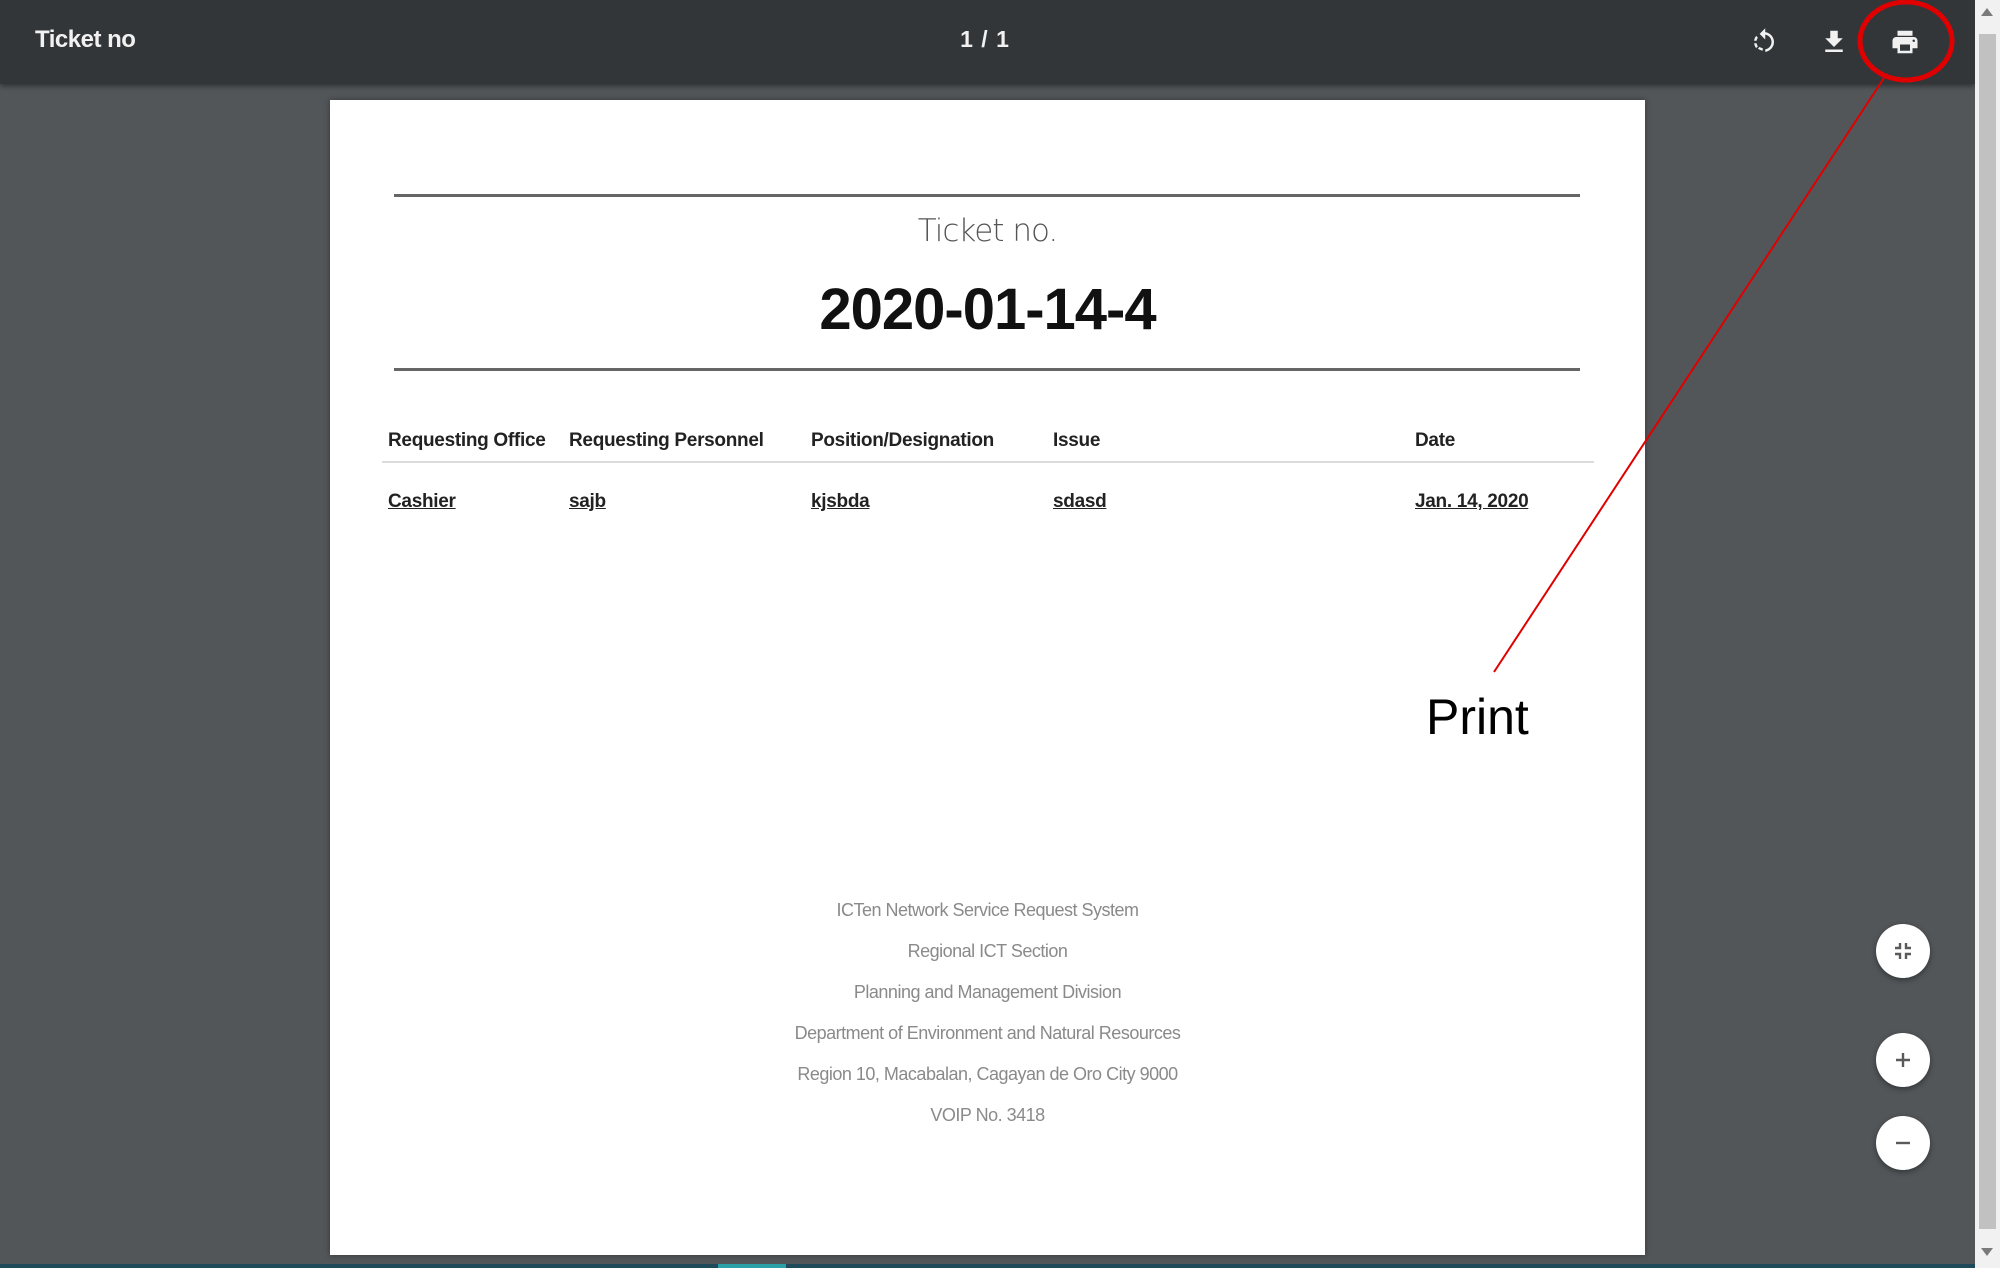 The image size is (2000, 1268). Describe the element at coordinates (987, 910) in the screenshot. I see `footer-line: ICTen Network Service Request System` at that location.